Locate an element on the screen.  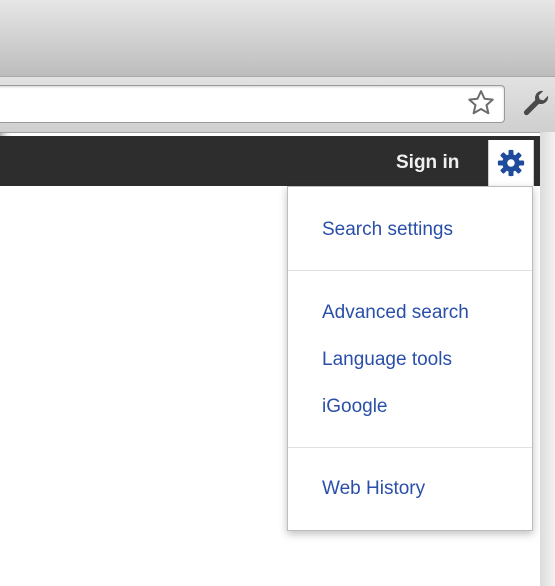
address-bar is located at coordinates (252, 104).